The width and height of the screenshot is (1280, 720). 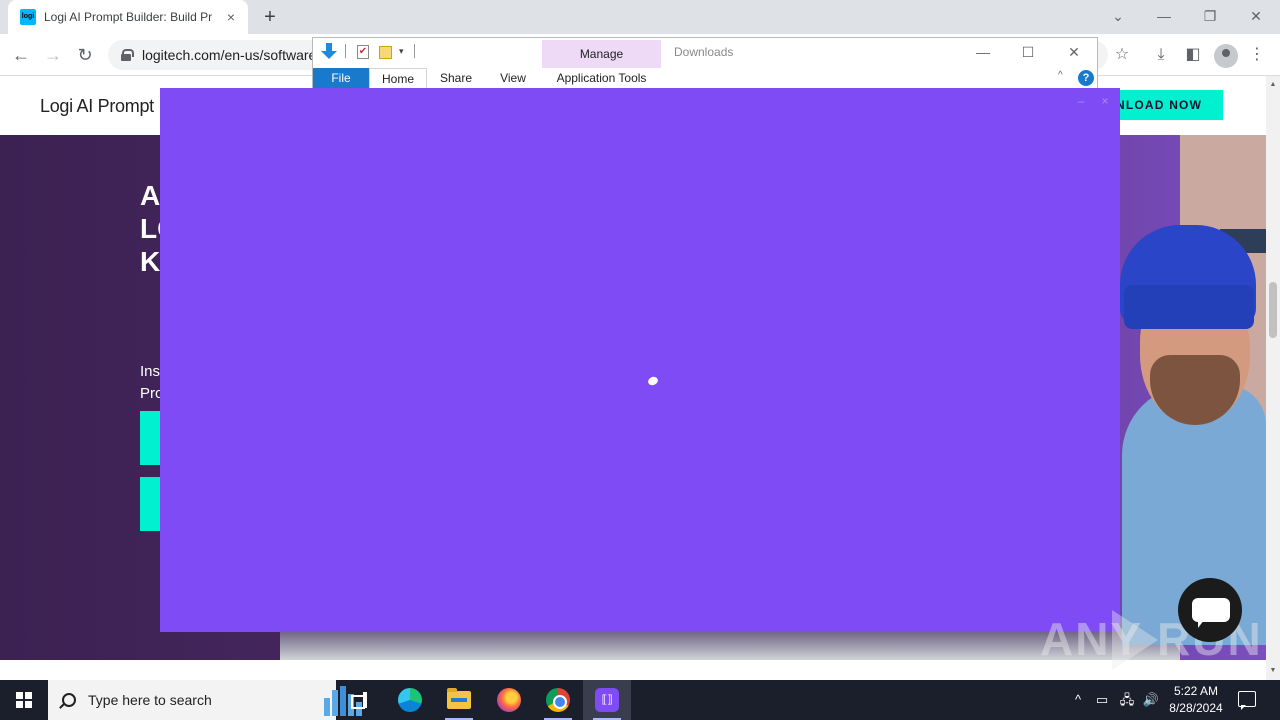 I want to click on address-bar-url: logitech.com/en-us/software, so click(x=229, y=55).